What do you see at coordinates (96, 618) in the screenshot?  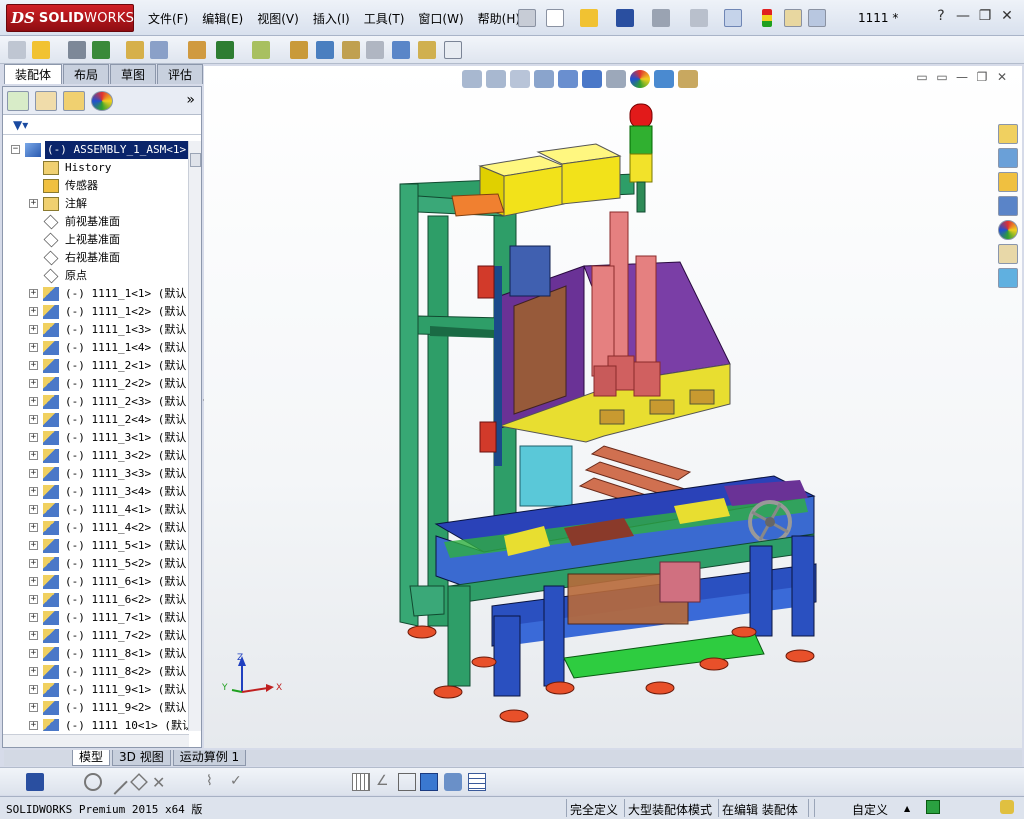 I see `tree-item-component: + (-) 1111_7<1> (默认)` at bounding box center [96, 618].